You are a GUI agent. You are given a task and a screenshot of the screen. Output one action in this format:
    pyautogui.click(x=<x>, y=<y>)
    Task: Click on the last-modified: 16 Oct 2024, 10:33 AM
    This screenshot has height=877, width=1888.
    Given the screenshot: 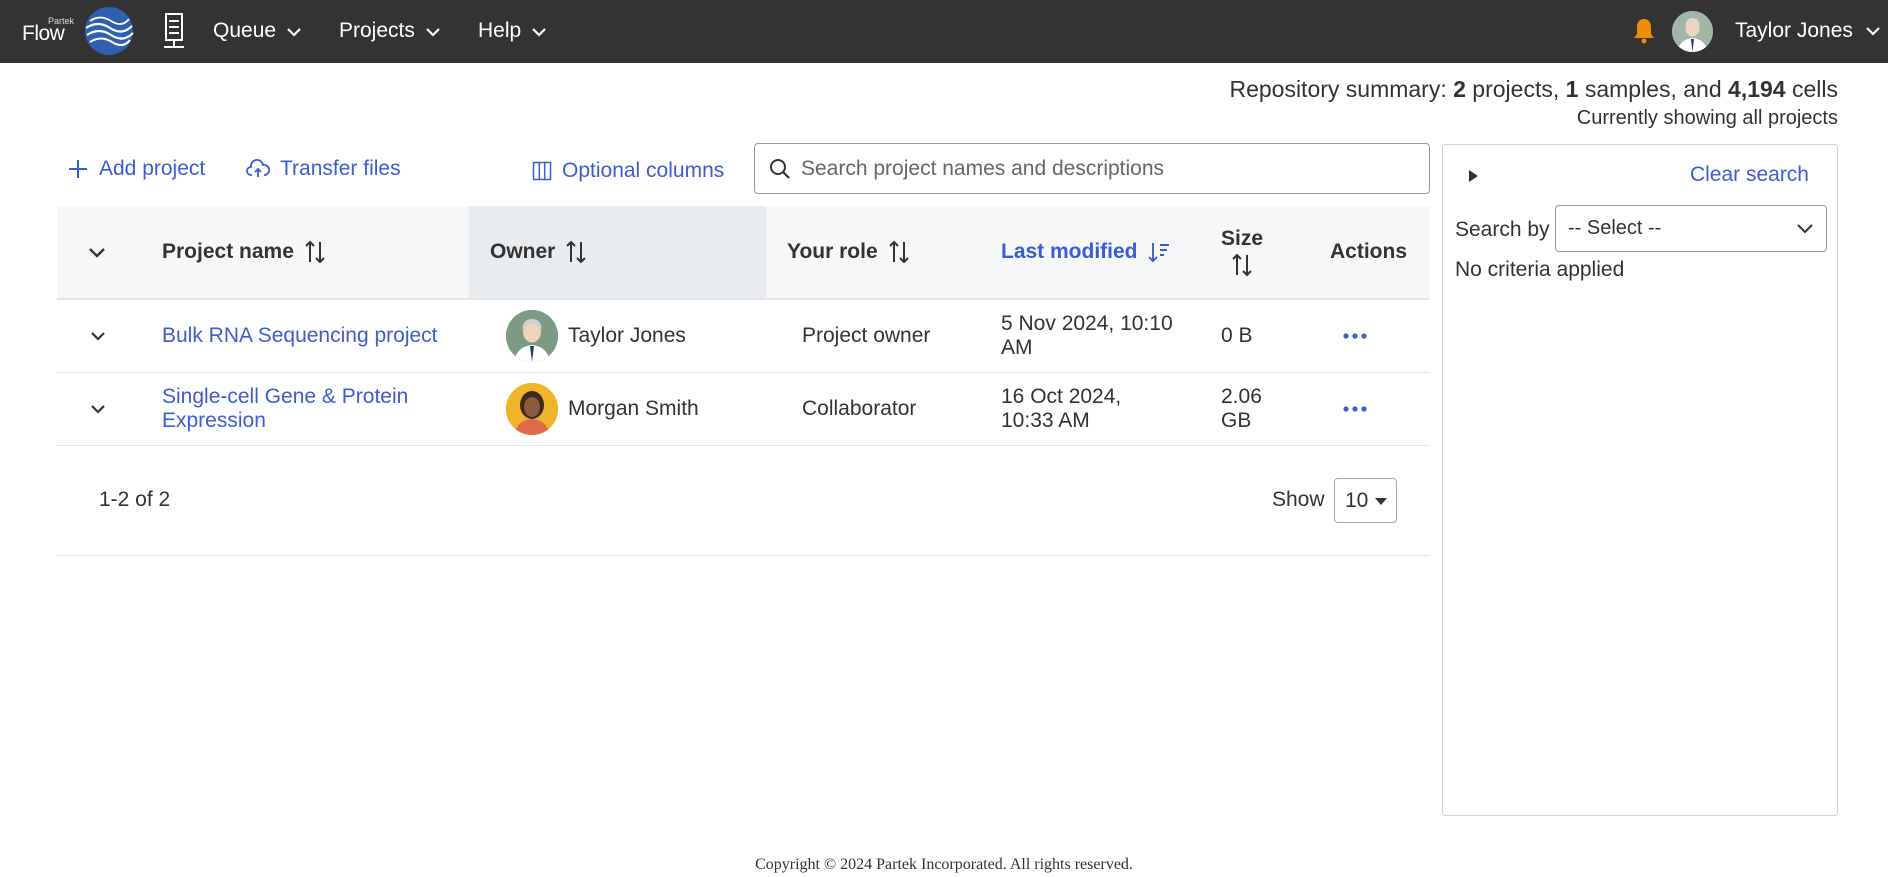 What is the action you would take?
    pyautogui.click(x=1061, y=409)
    